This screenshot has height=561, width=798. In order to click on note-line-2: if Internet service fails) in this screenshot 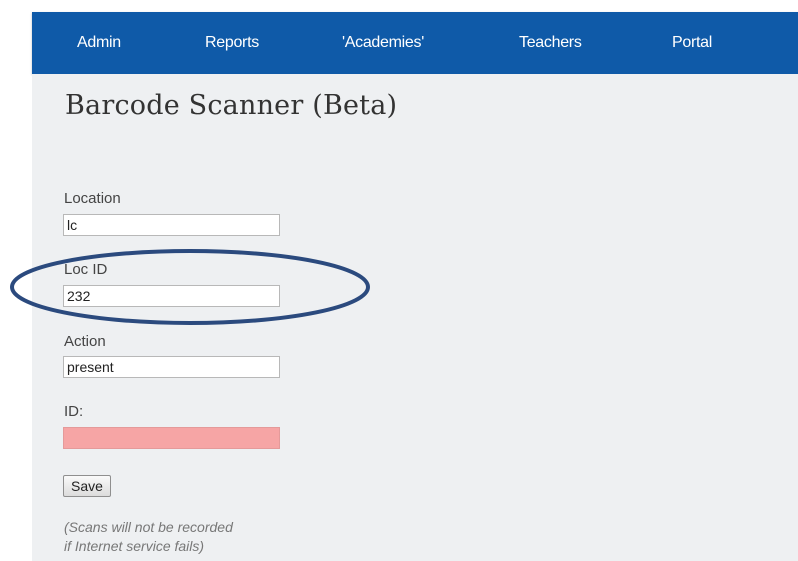, I will do `click(134, 546)`.